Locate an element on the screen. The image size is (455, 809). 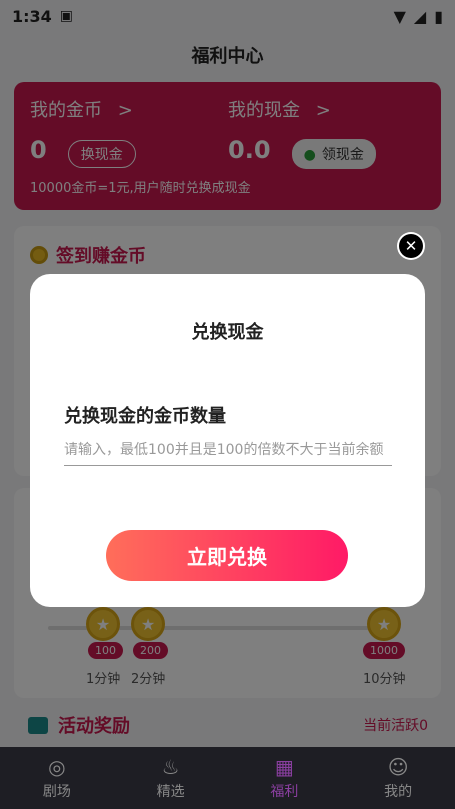
bottom-tabbar: ◎ 剧场 ♨ 精选 ▦ 福利 ☺ 我的 is located at coordinates (227, 778).